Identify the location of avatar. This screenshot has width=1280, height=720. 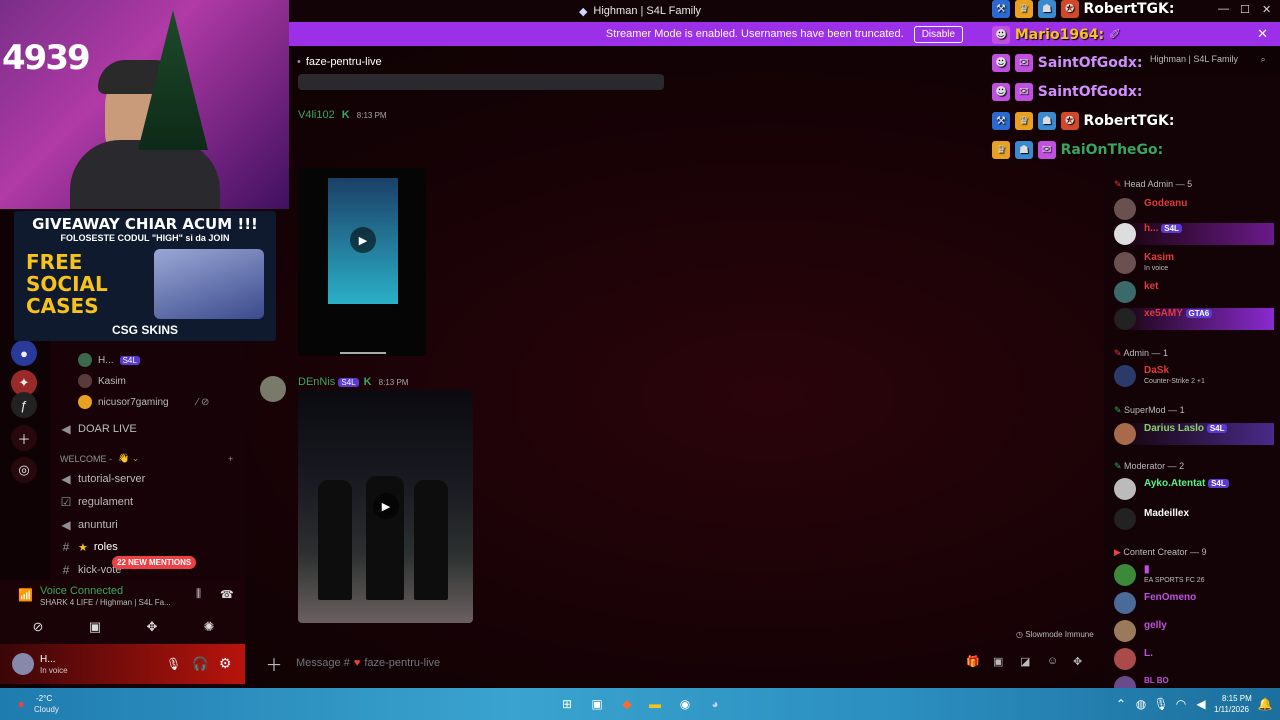
(1125, 631).